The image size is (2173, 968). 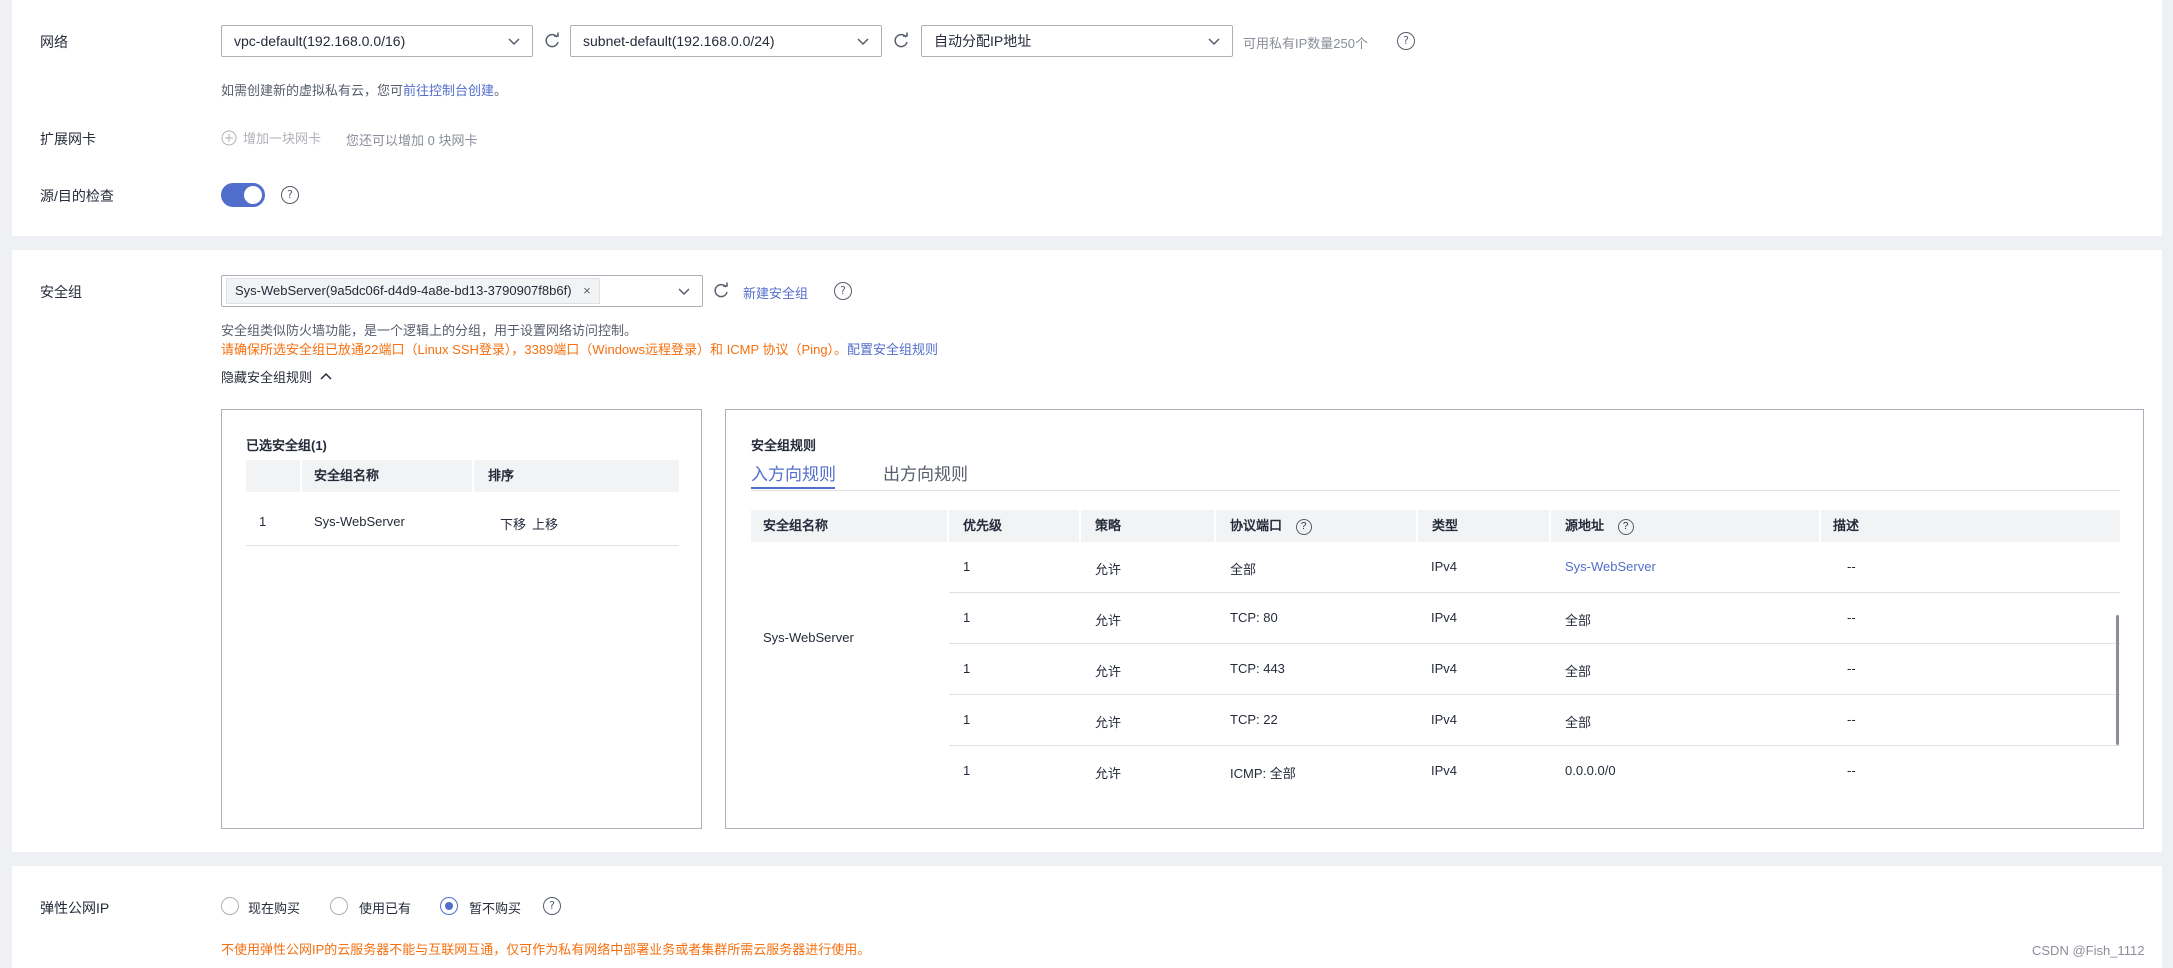 I want to click on subnet-select: subnet-default(192.168.0.0/24), so click(x=726, y=41).